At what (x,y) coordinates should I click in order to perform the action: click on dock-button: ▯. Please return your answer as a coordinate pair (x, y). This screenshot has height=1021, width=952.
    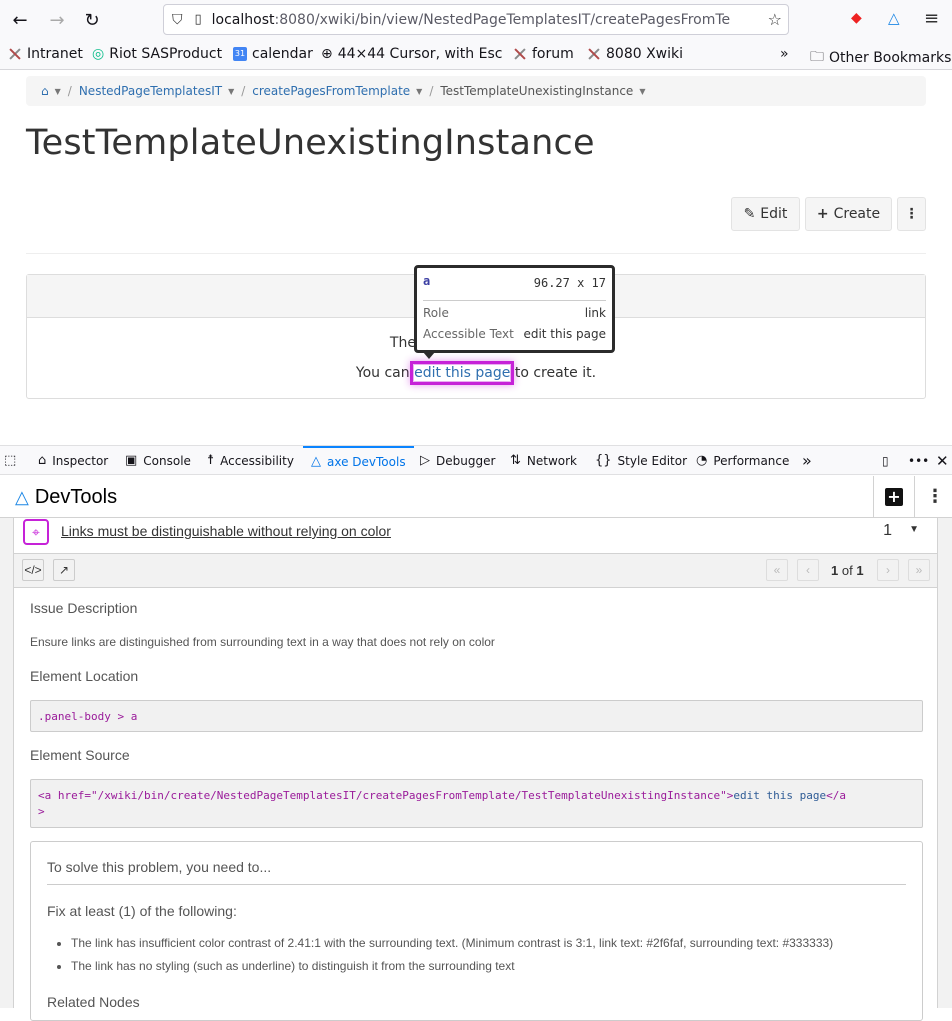
    Looking at the image, I should click on (885, 460).